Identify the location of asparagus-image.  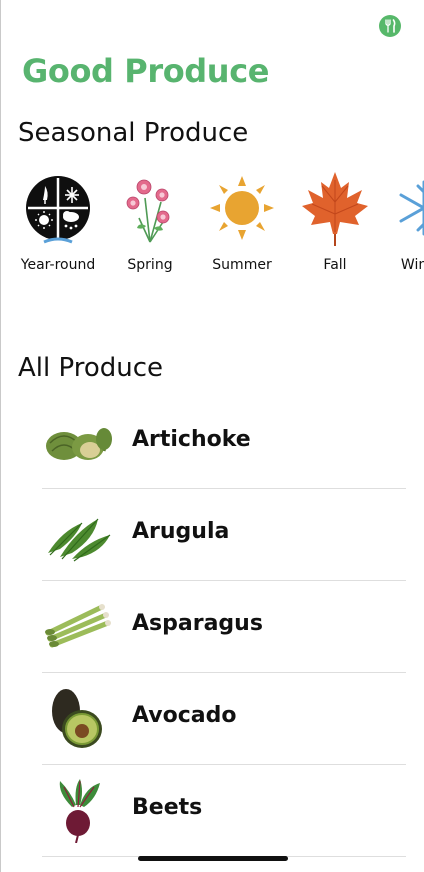
(78, 626).